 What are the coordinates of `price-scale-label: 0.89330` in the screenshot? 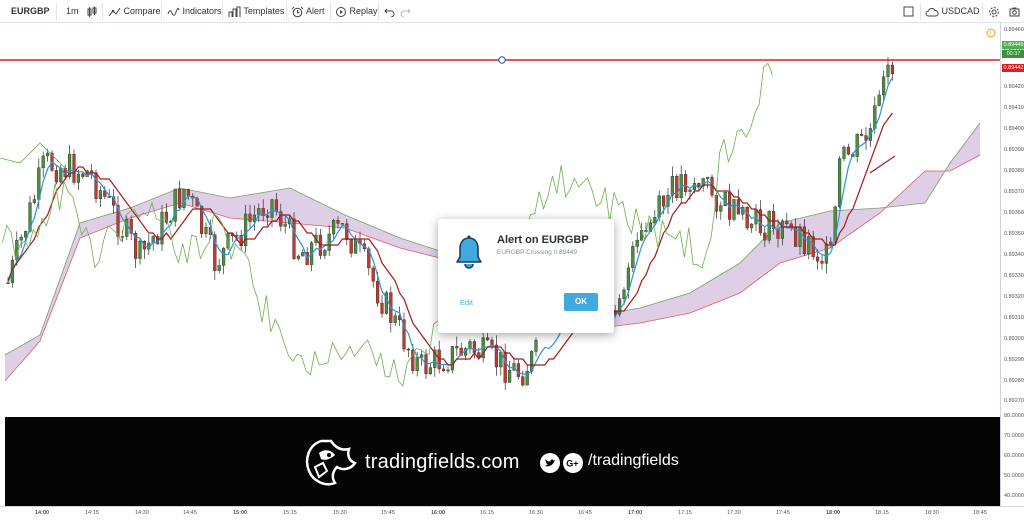 It's located at (1014, 276).